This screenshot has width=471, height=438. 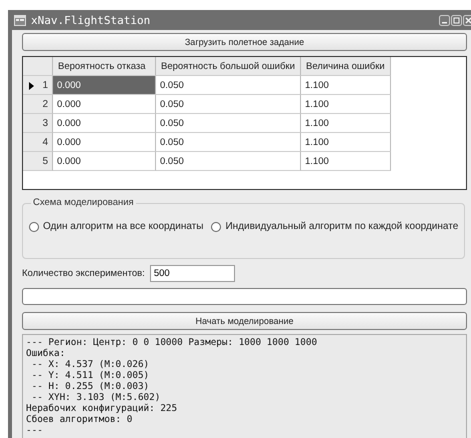 What do you see at coordinates (83, 202) in the screenshot?
I see `group-title: Схема моделирования` at bounding box center [83, 202].